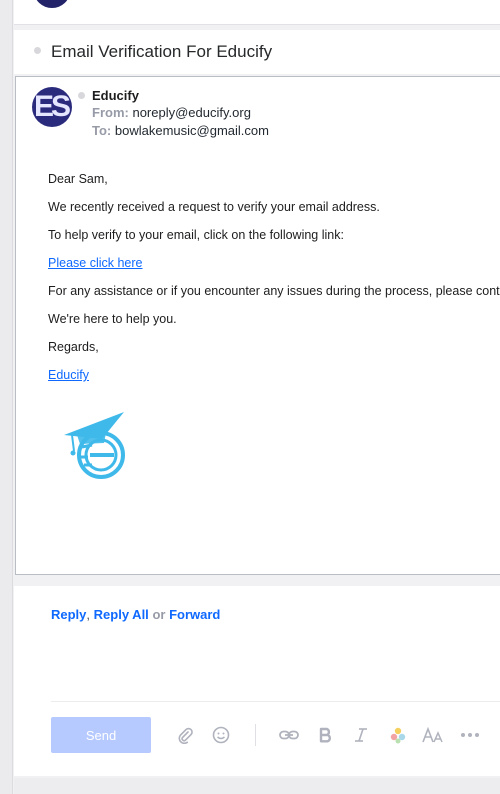 Image resolution: width=500 pixels, height=794 pixels. I want to click on emoji-icon, so click(221, 735).